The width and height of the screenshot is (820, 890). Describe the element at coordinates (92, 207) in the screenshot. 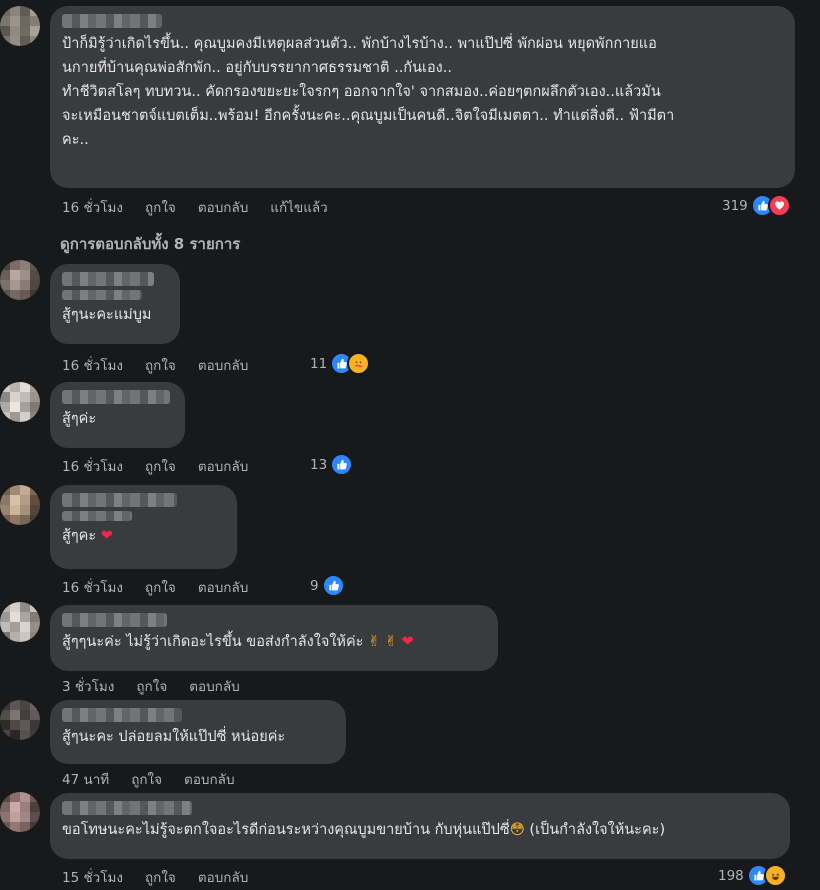

I see `comment-time: 16 ชั่วโมง` at that location.